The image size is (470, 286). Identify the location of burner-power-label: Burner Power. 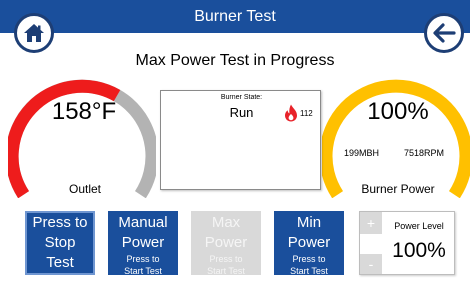
(398, 189).